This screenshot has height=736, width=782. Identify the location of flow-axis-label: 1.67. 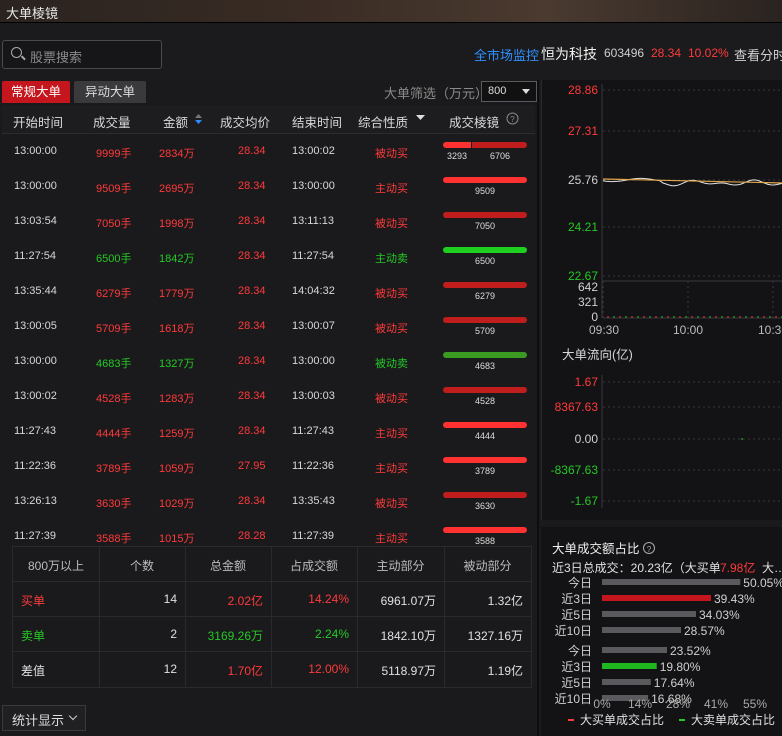
(587, 382).